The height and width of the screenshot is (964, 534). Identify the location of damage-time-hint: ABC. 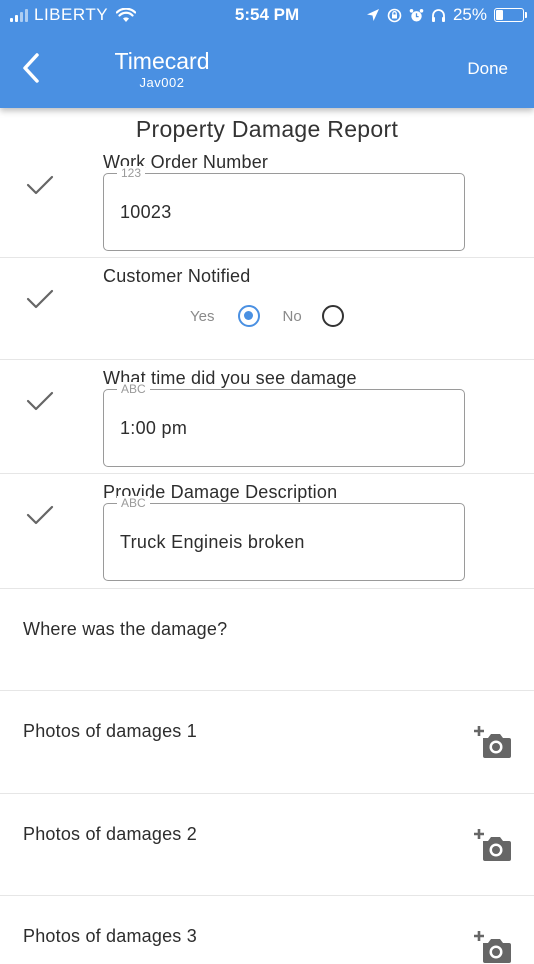
(133, 389).